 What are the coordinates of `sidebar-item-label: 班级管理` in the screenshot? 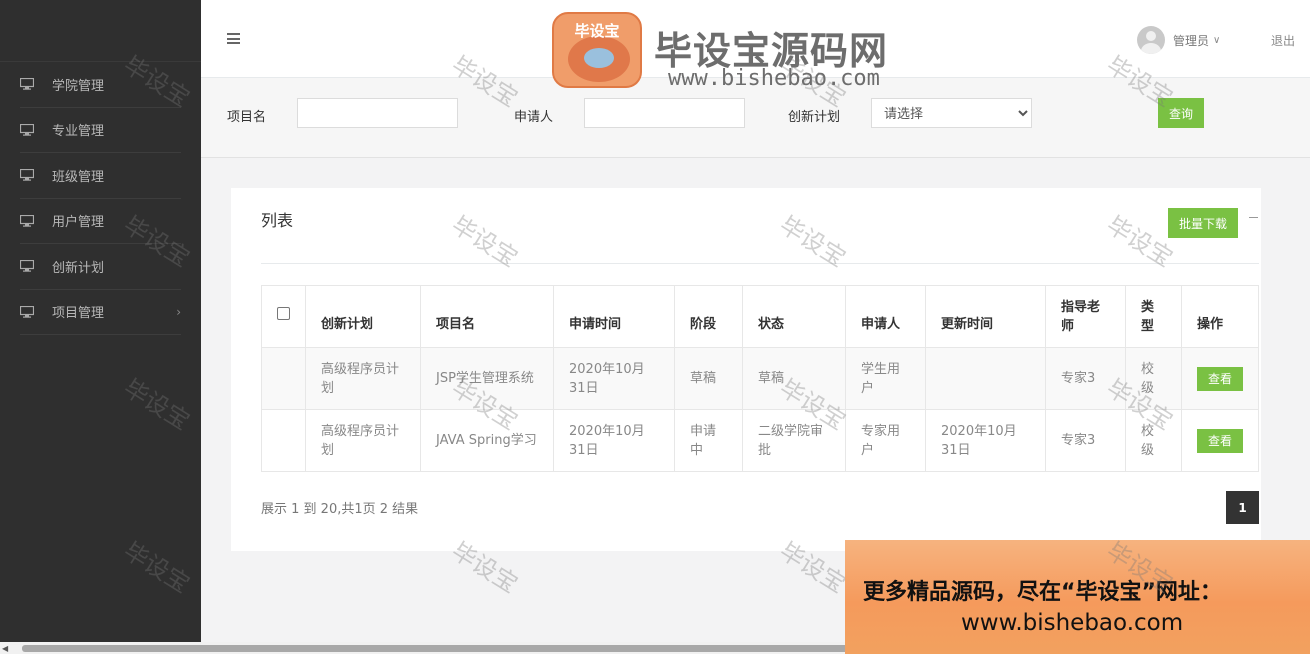 It's located at (78, 177).